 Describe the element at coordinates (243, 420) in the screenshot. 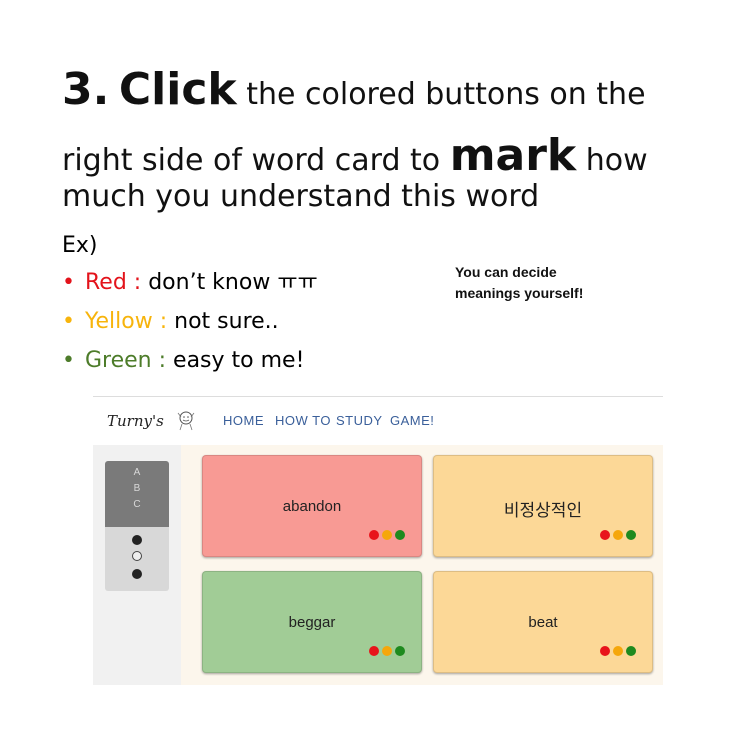

I see `nav-home: HOME` at that location.